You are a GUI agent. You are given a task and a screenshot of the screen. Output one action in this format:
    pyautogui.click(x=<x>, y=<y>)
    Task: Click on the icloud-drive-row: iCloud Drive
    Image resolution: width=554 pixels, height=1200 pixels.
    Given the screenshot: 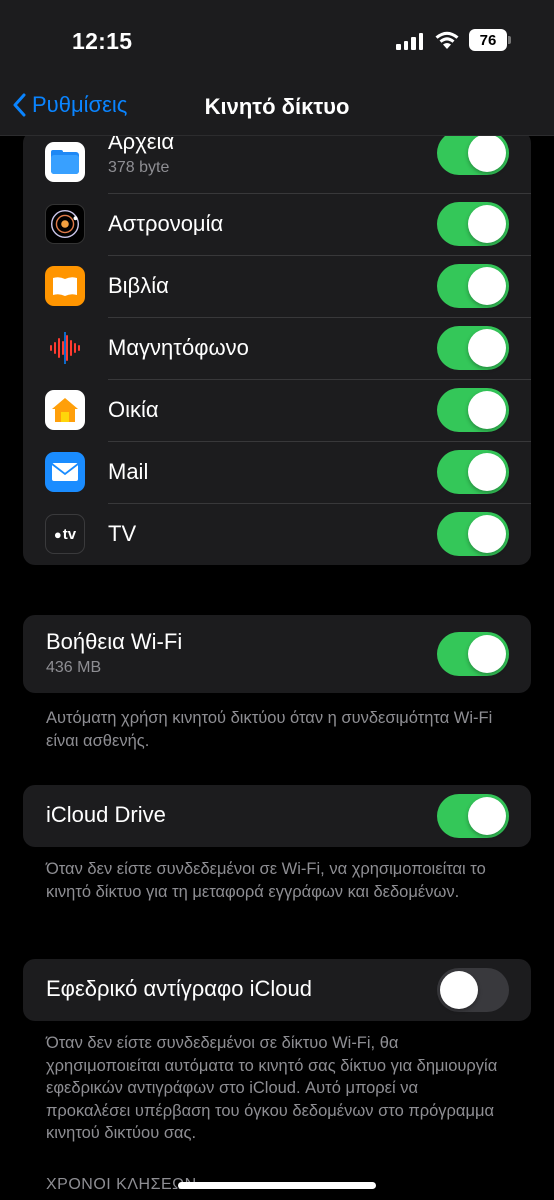 What is the action you would take?
    pyautogui.click(x=277, y=816)
    